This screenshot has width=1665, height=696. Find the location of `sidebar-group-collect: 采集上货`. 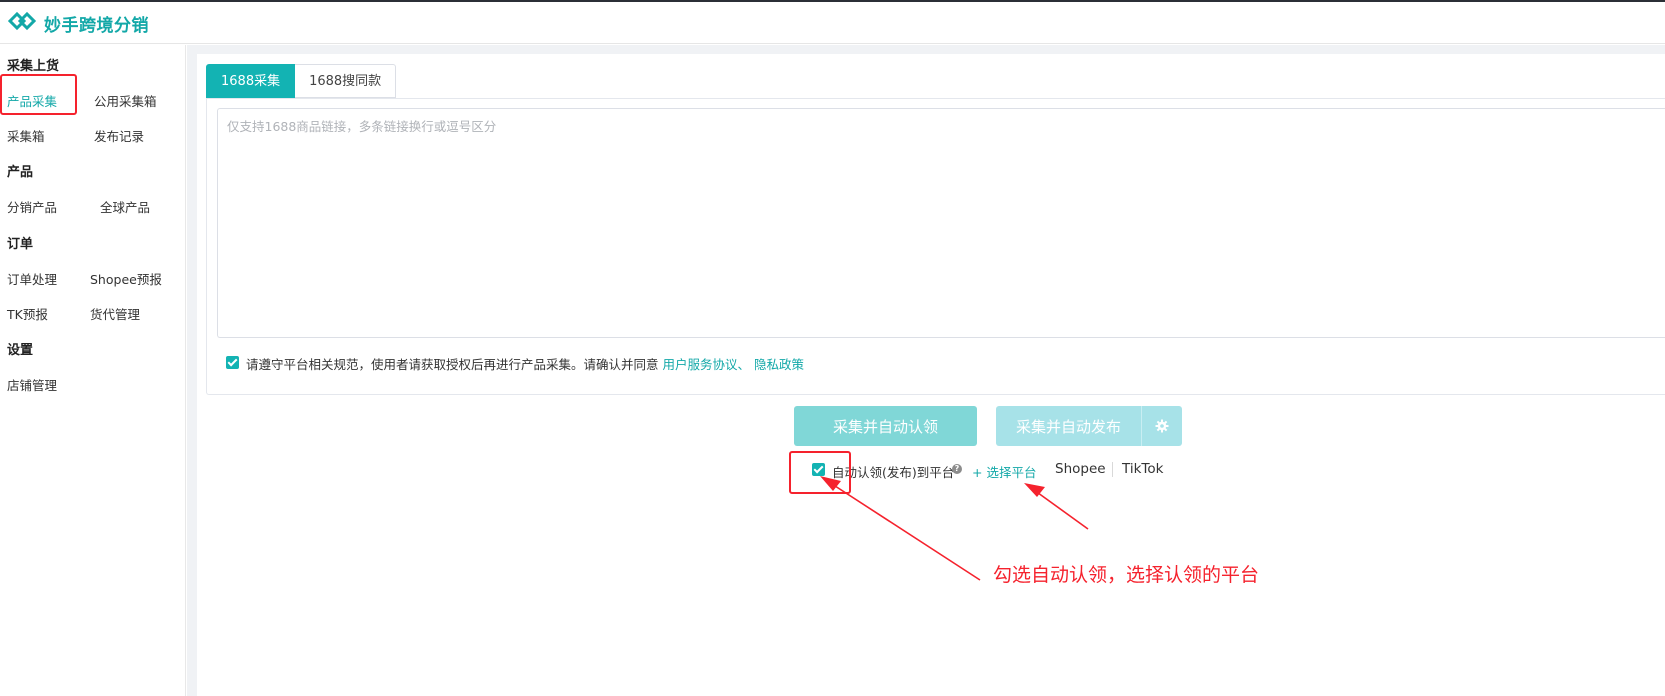

sidebar-group-collect: 采集上货 is located at coordinates (33, 66).